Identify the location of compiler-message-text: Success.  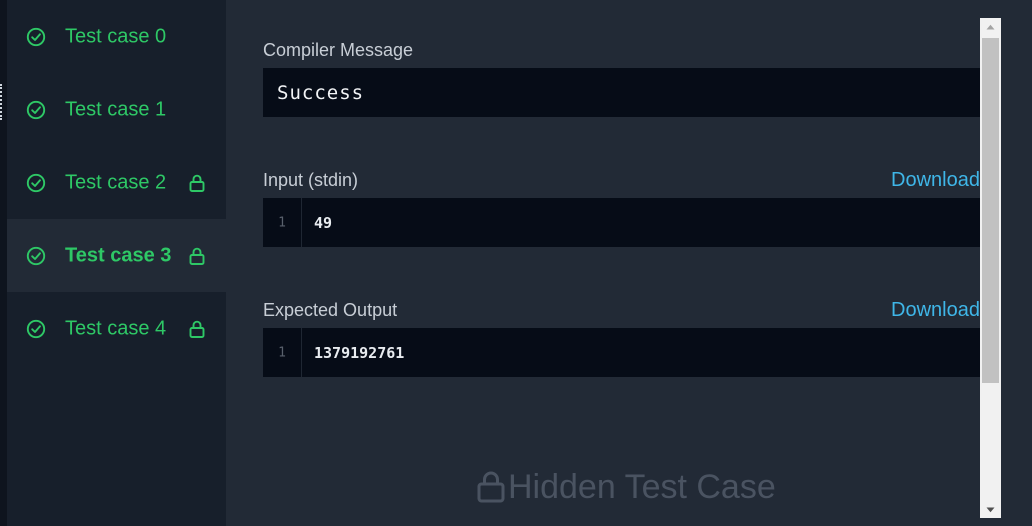
(321, 92).